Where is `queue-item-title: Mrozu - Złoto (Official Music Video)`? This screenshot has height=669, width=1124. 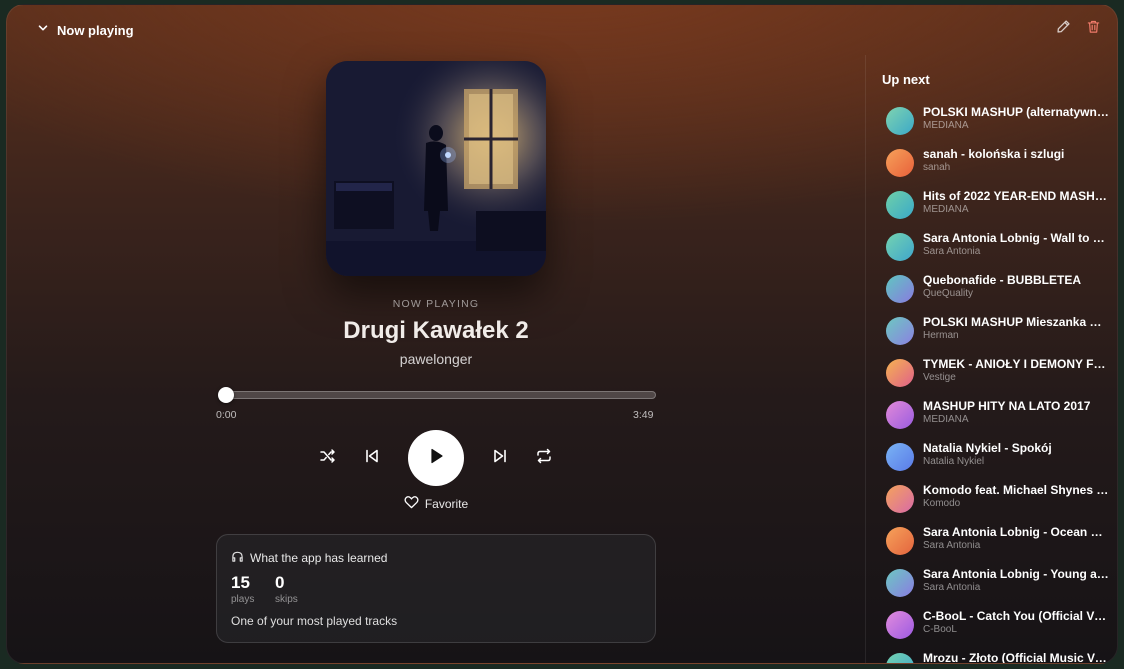
queue-item-title: Mrozu - Złoto (Official Music Video) is located at coordinates (1016, 657).